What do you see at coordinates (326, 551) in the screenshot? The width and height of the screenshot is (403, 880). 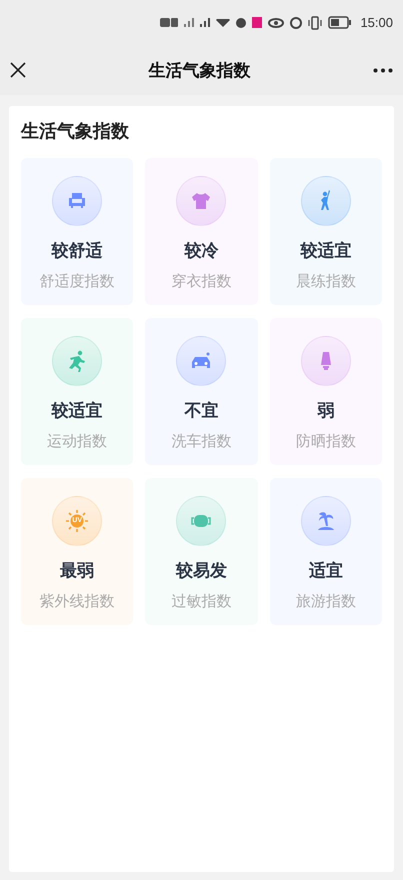 I see `index-card: 适宜 旅游指数` at bounding box center [326, 551].